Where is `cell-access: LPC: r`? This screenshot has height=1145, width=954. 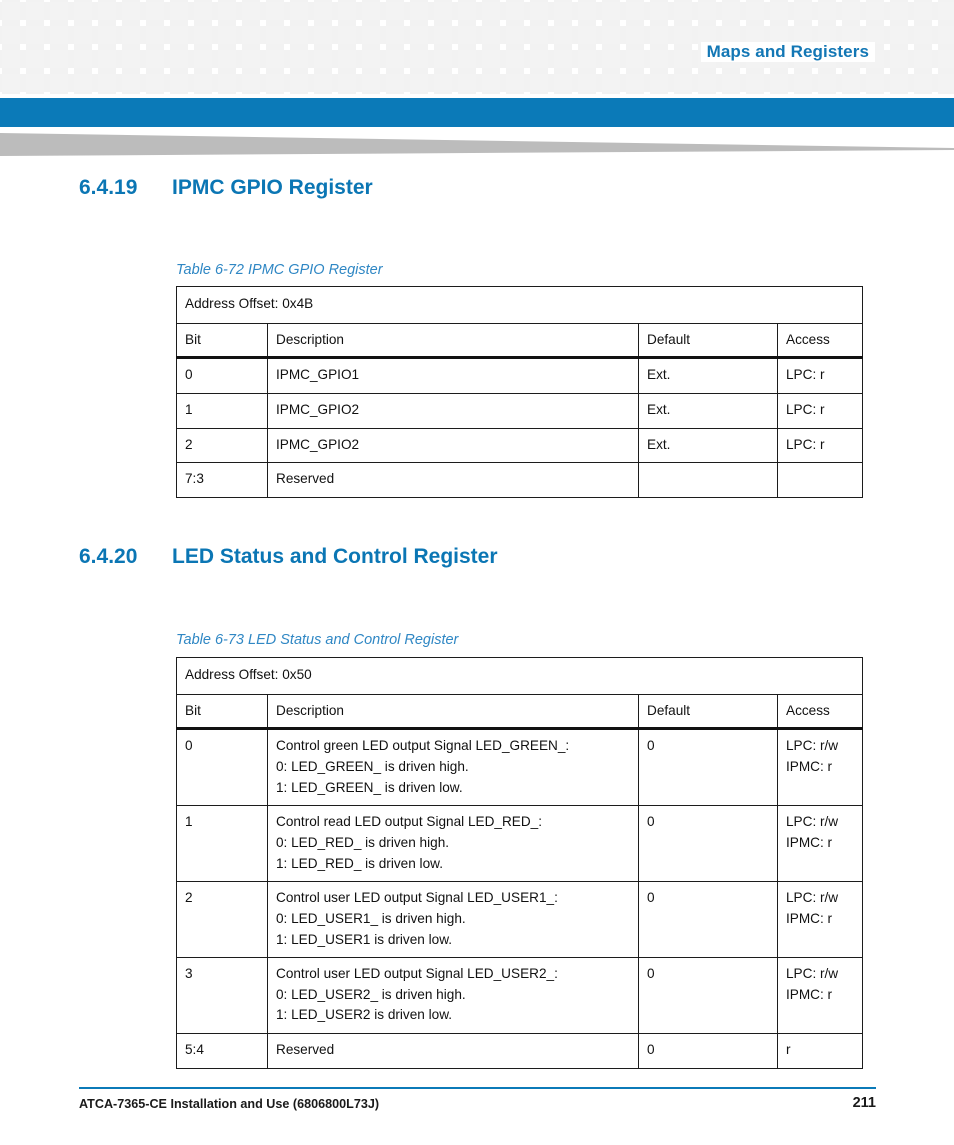 cell-access: LPC: r is located at coordinates (820, 445).